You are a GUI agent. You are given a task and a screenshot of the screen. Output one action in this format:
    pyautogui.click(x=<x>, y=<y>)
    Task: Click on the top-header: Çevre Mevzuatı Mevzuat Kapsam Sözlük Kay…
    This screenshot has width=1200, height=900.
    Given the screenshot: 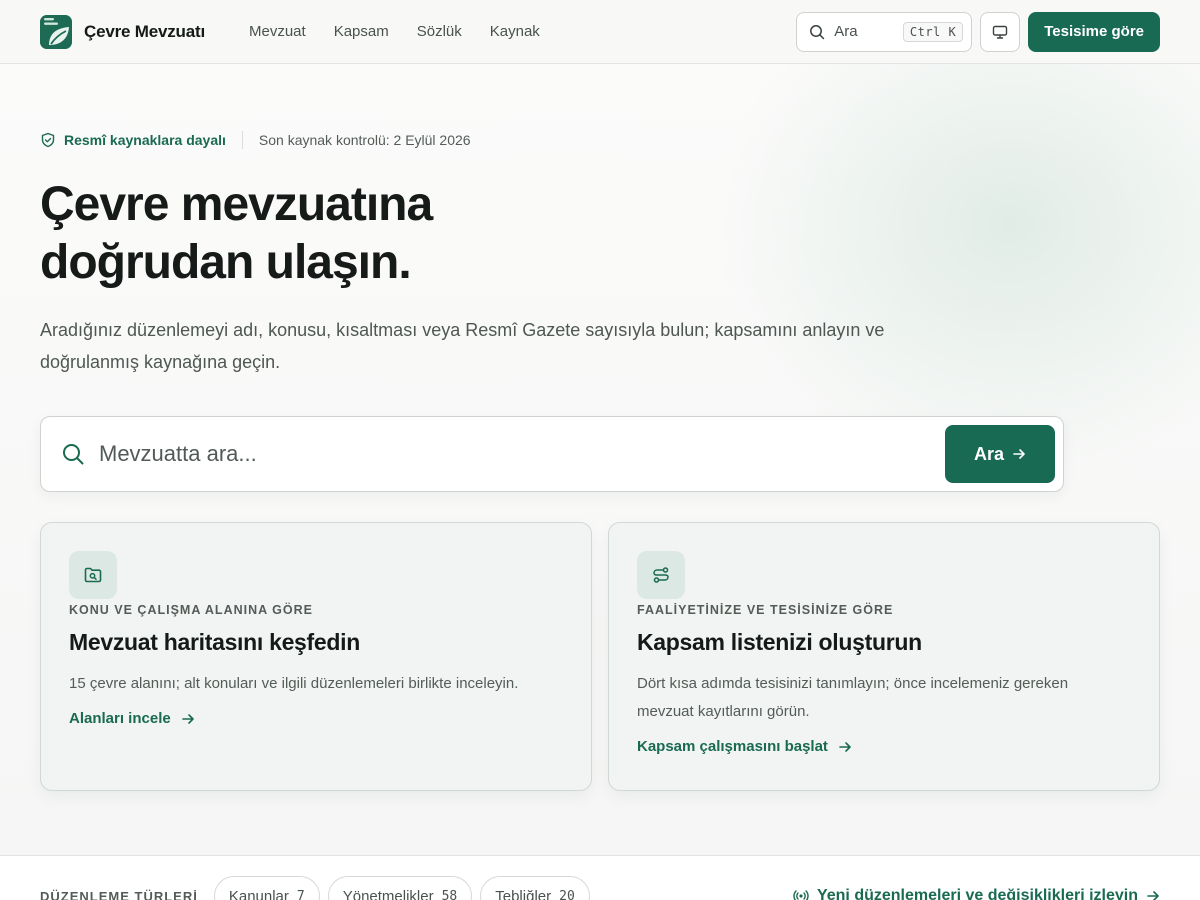 What is the action you would take?
    pyautogui.click(x=600, y=32)
    